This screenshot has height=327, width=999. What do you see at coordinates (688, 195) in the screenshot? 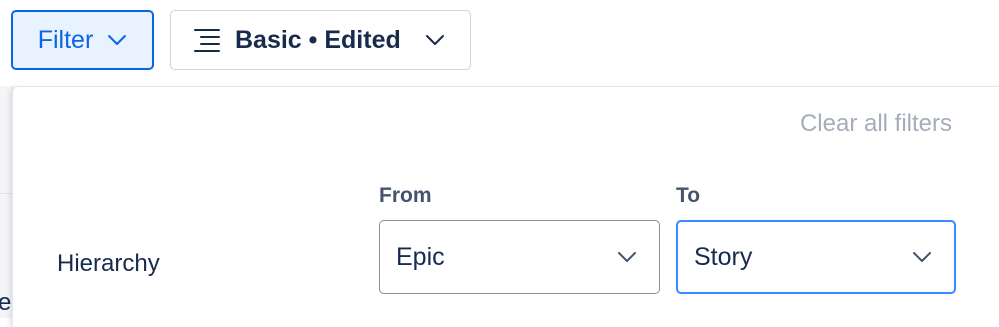
I see `to-field-label: To` at bounding box center [688, 195].